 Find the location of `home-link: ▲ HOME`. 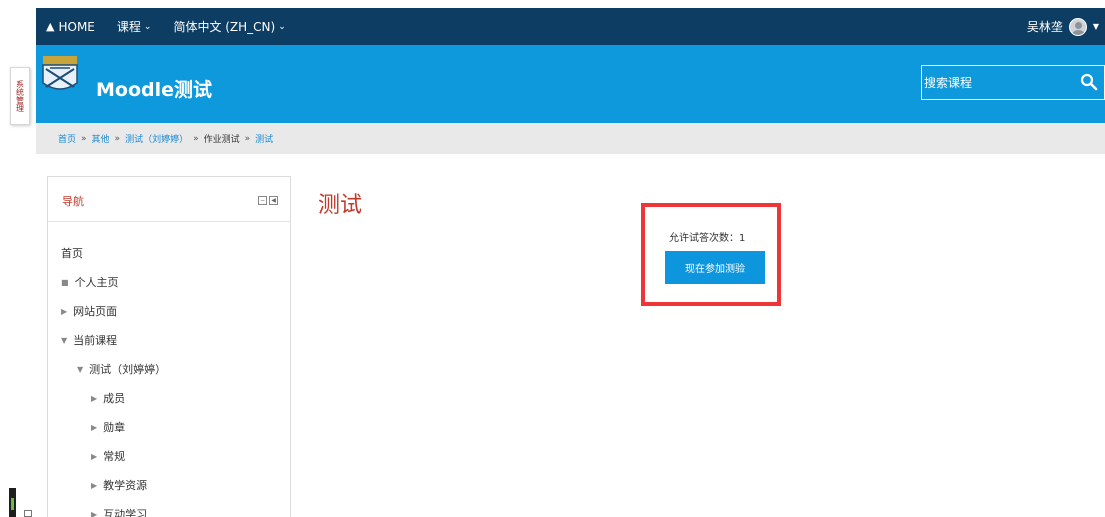

home-link: ▲ HOME is located at coordinates (70, 27).